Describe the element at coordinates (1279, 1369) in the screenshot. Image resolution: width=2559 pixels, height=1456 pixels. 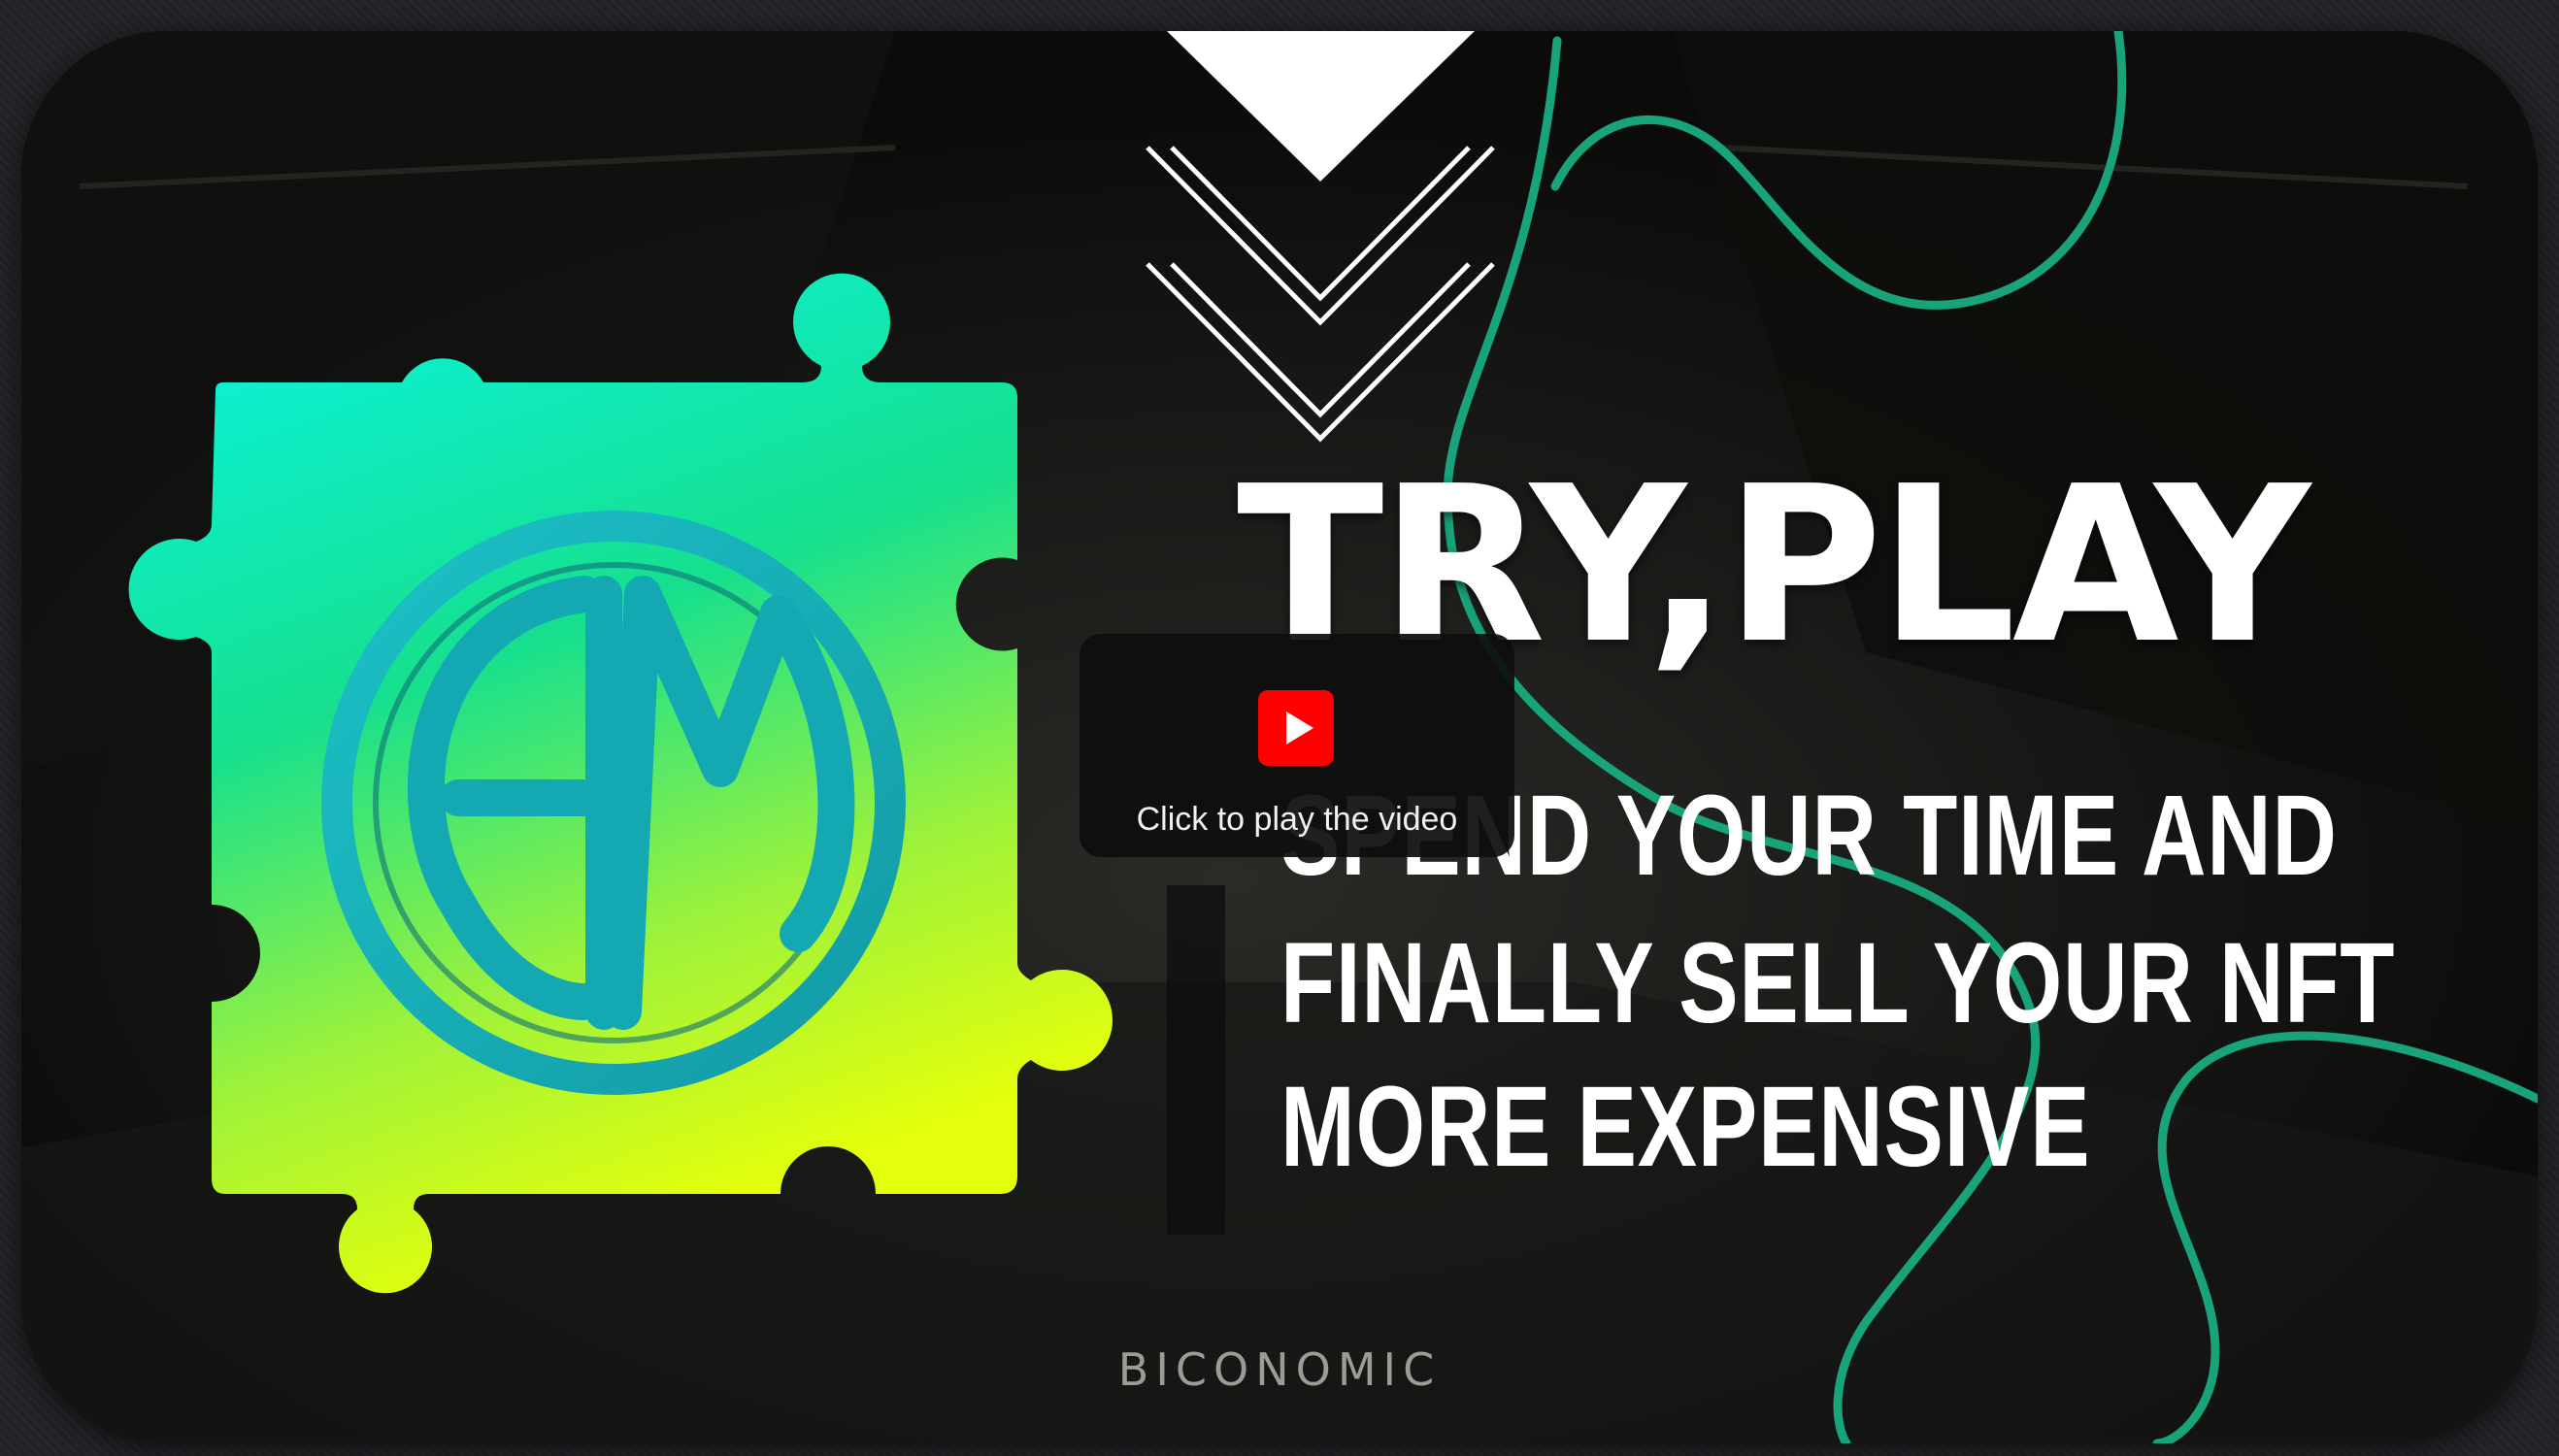
I see `brand-wordmark: BICONOMIC` at that location.